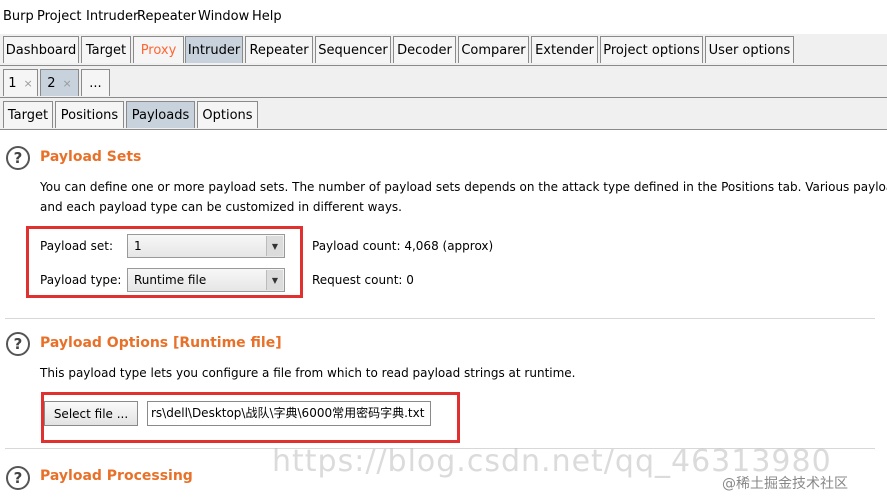 The image size is (887, 497). Describe the element at coordinates (160, 114) in the screenshot. I see `subtab-payloads: Payloads` at that location.